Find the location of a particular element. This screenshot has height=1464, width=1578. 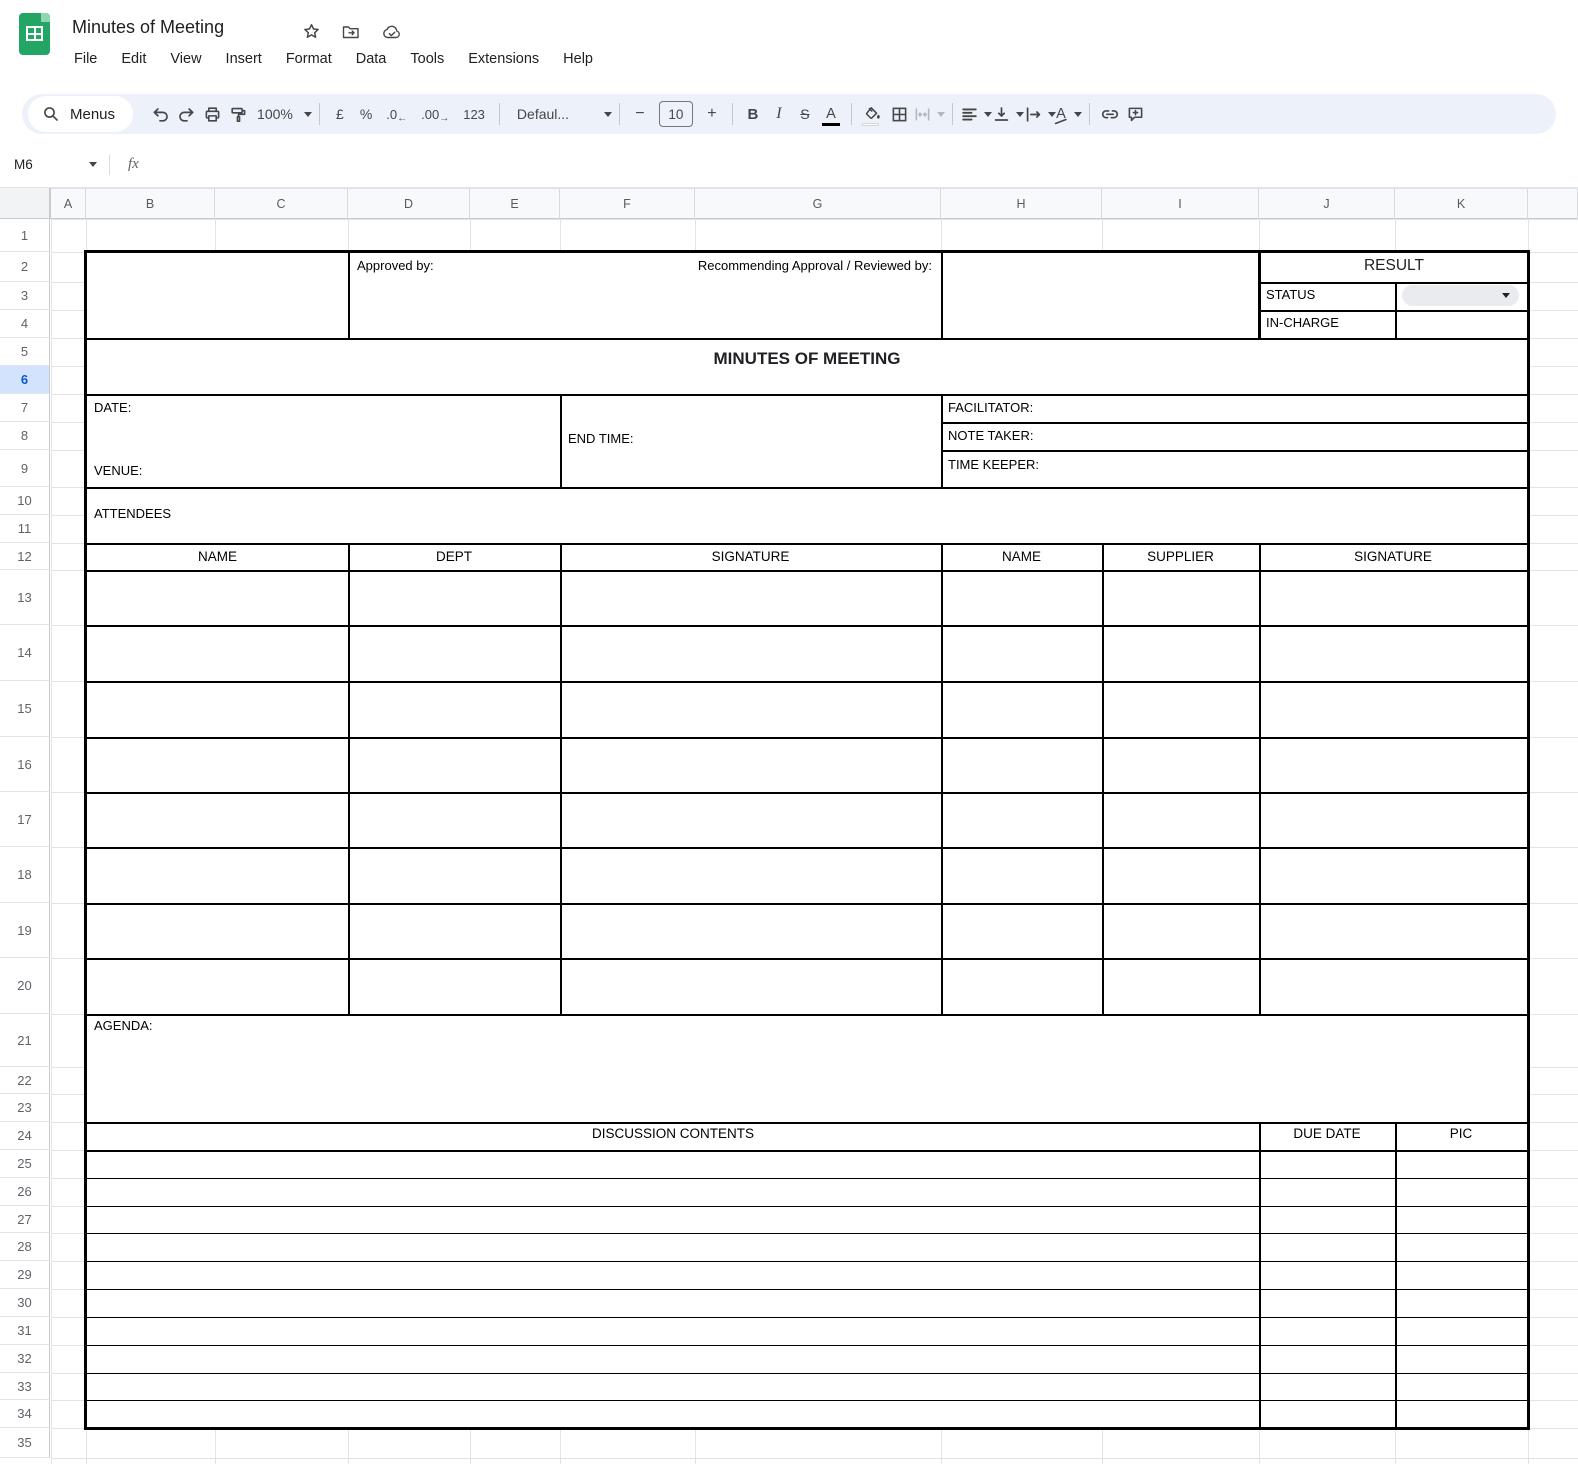

column-header-D: D is located at coordinates (409, 204).